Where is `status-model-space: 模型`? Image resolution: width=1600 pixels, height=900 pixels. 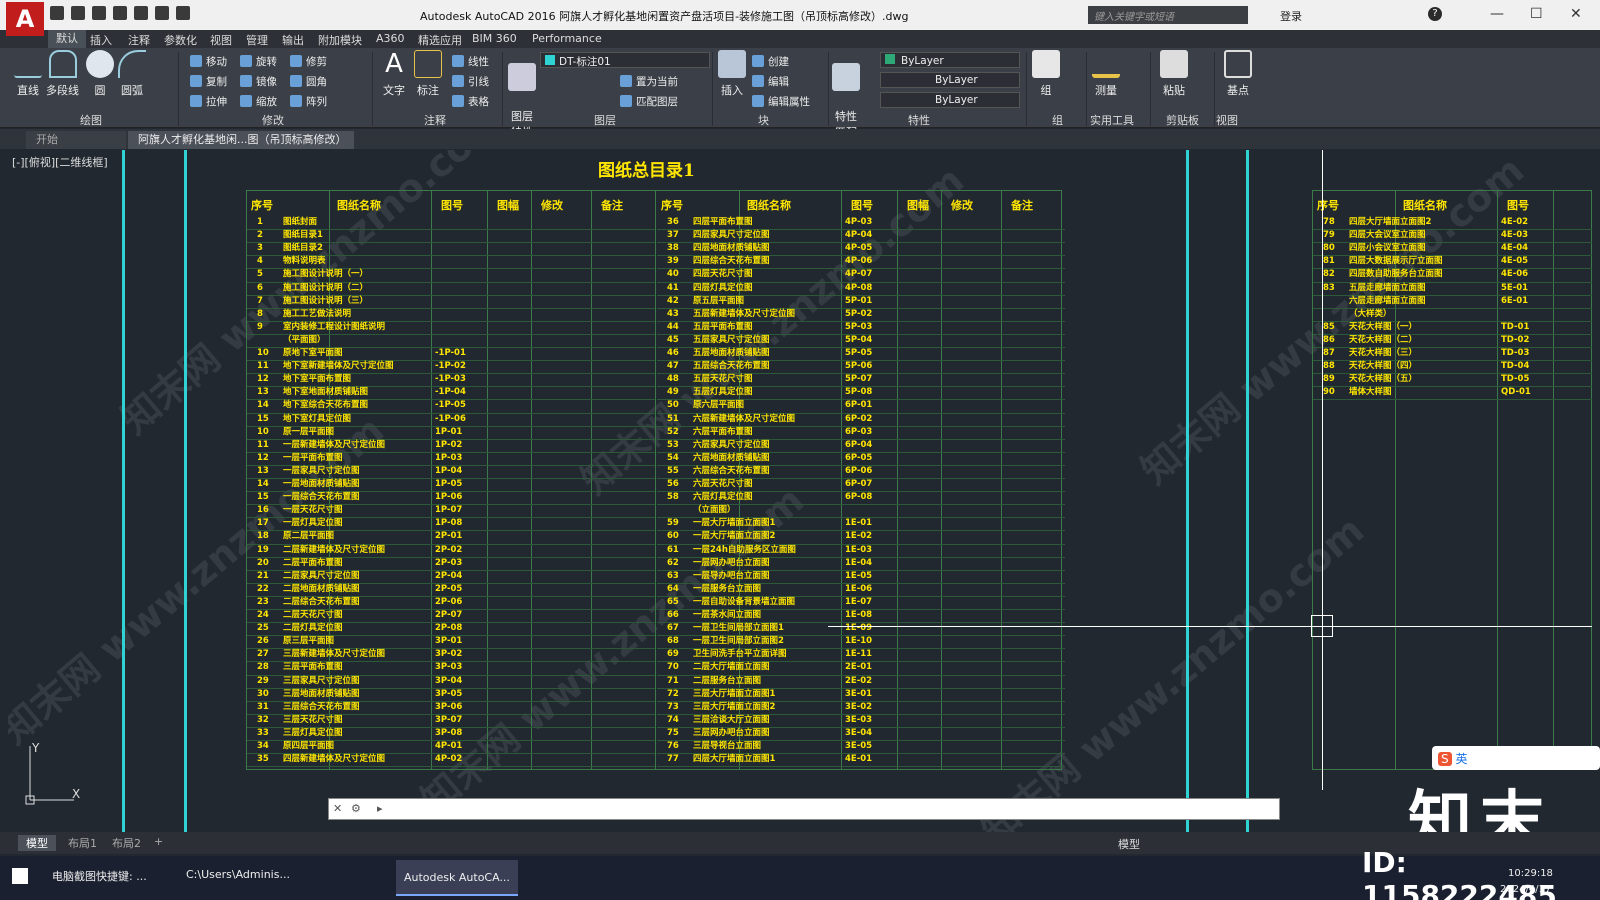 status-model-space: 模型 is located at coordinates (1129, 844).